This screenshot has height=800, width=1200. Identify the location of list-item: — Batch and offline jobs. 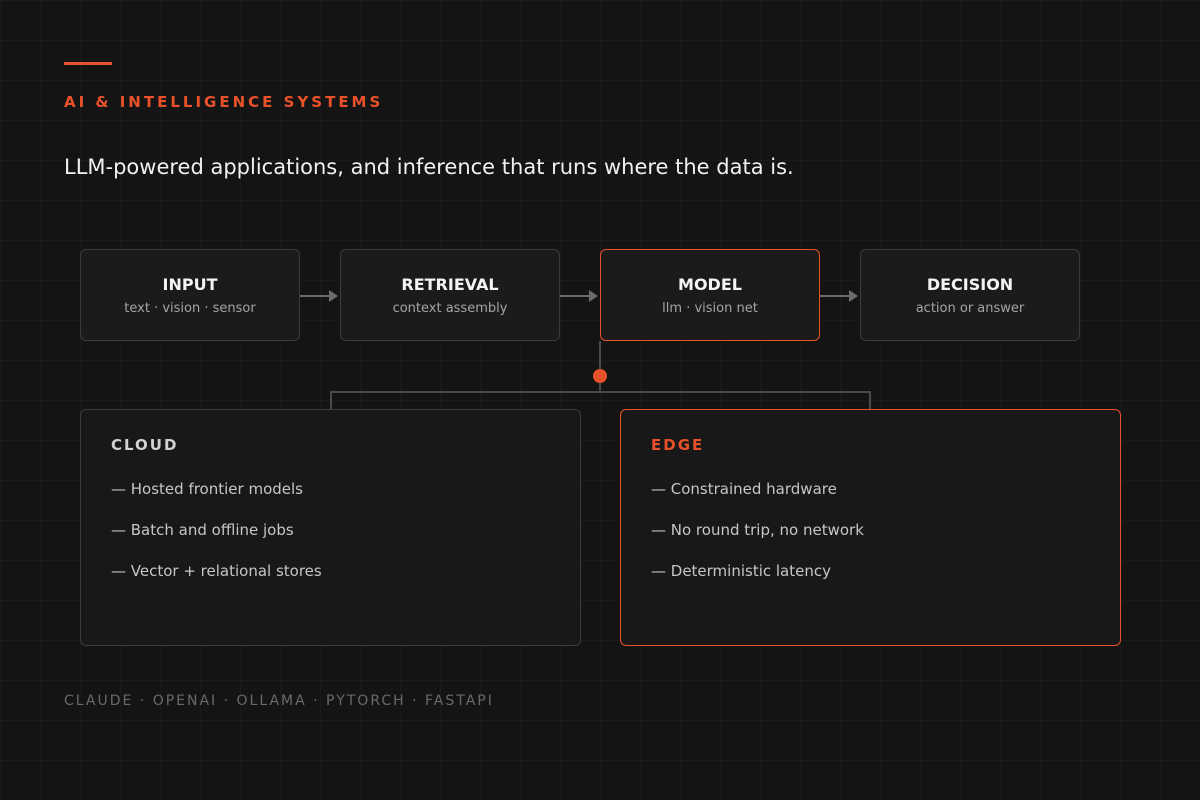
(202, 530).